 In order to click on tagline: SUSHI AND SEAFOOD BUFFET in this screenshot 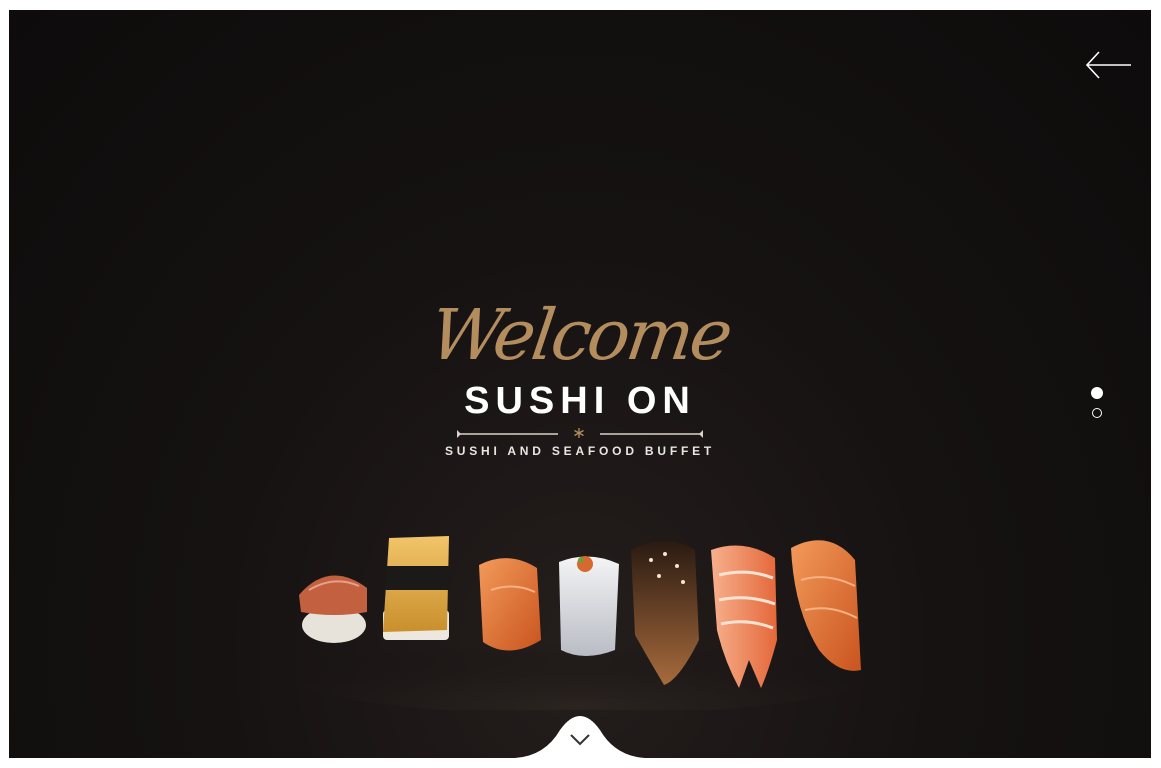, I will do `click(580, 451)`.